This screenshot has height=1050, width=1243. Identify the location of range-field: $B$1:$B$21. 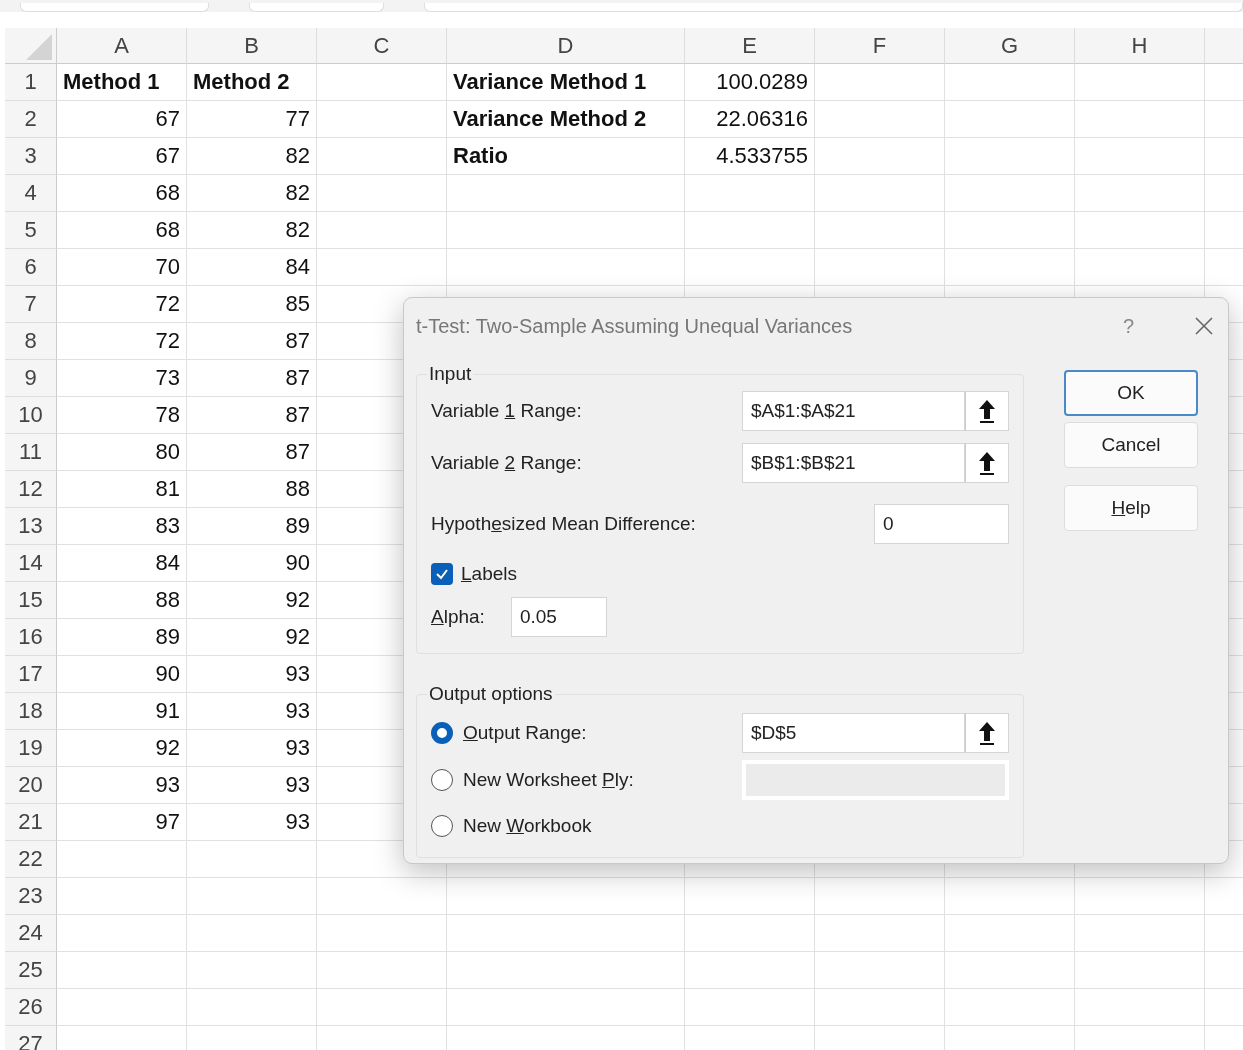
(853, 463).